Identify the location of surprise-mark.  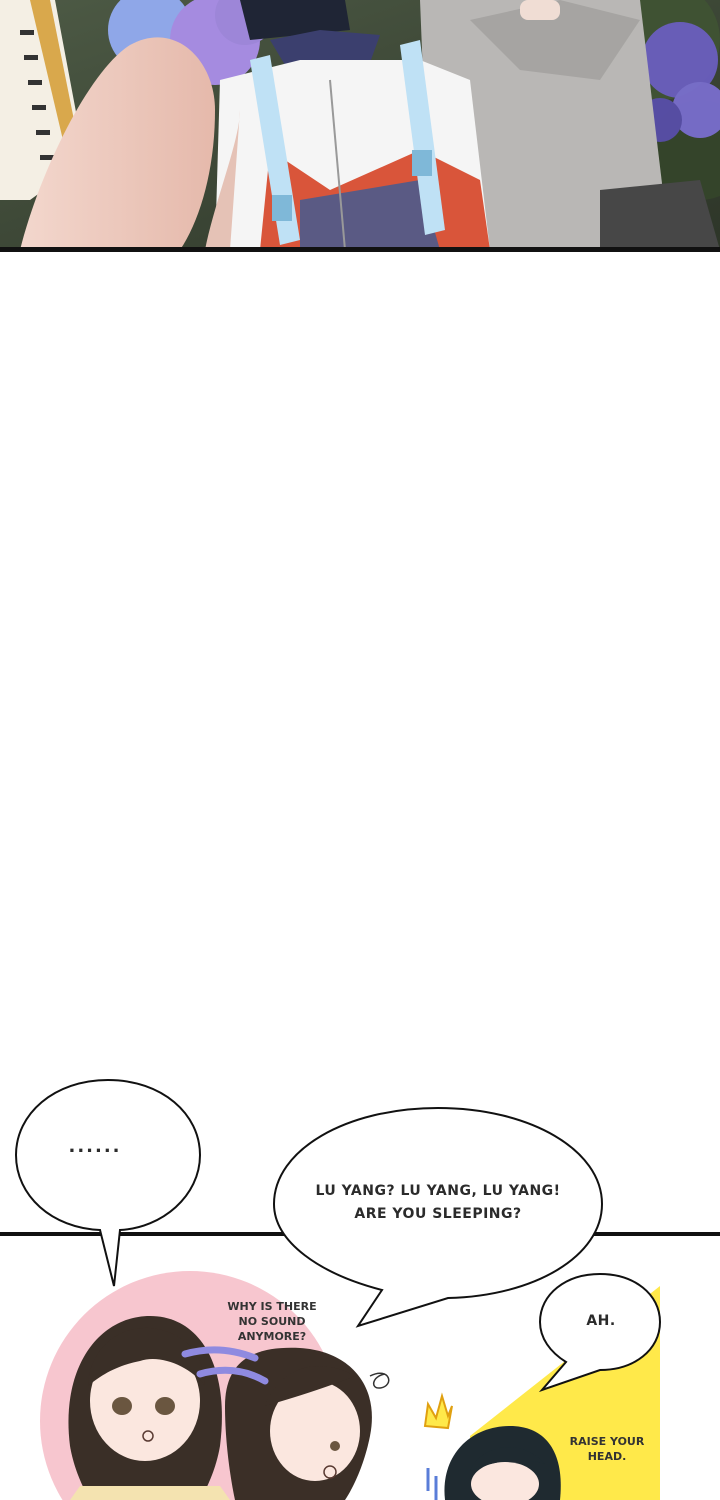
(438, 1411).